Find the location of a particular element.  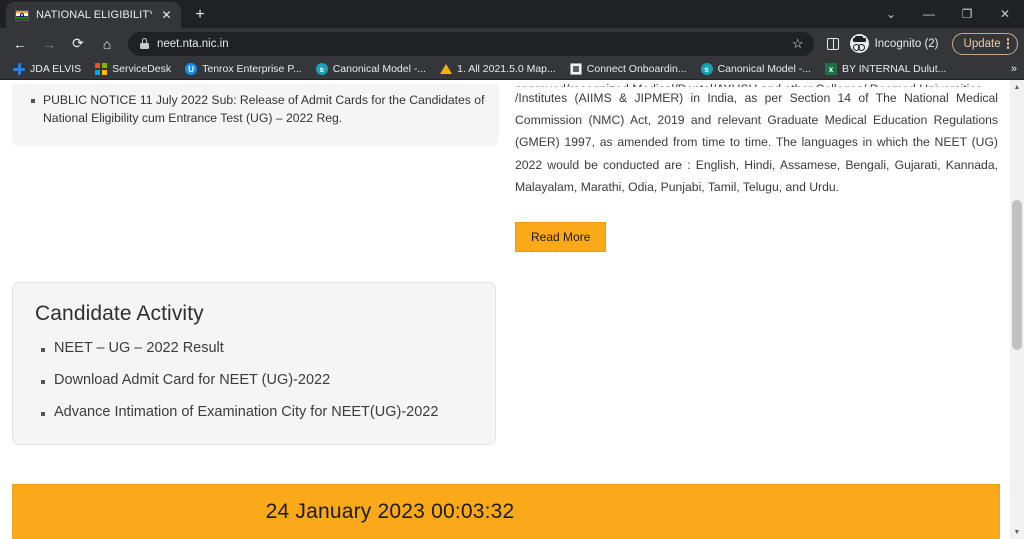

address-bar: neet.nta.nic.in ☆ is located at coordinates (471, 43).